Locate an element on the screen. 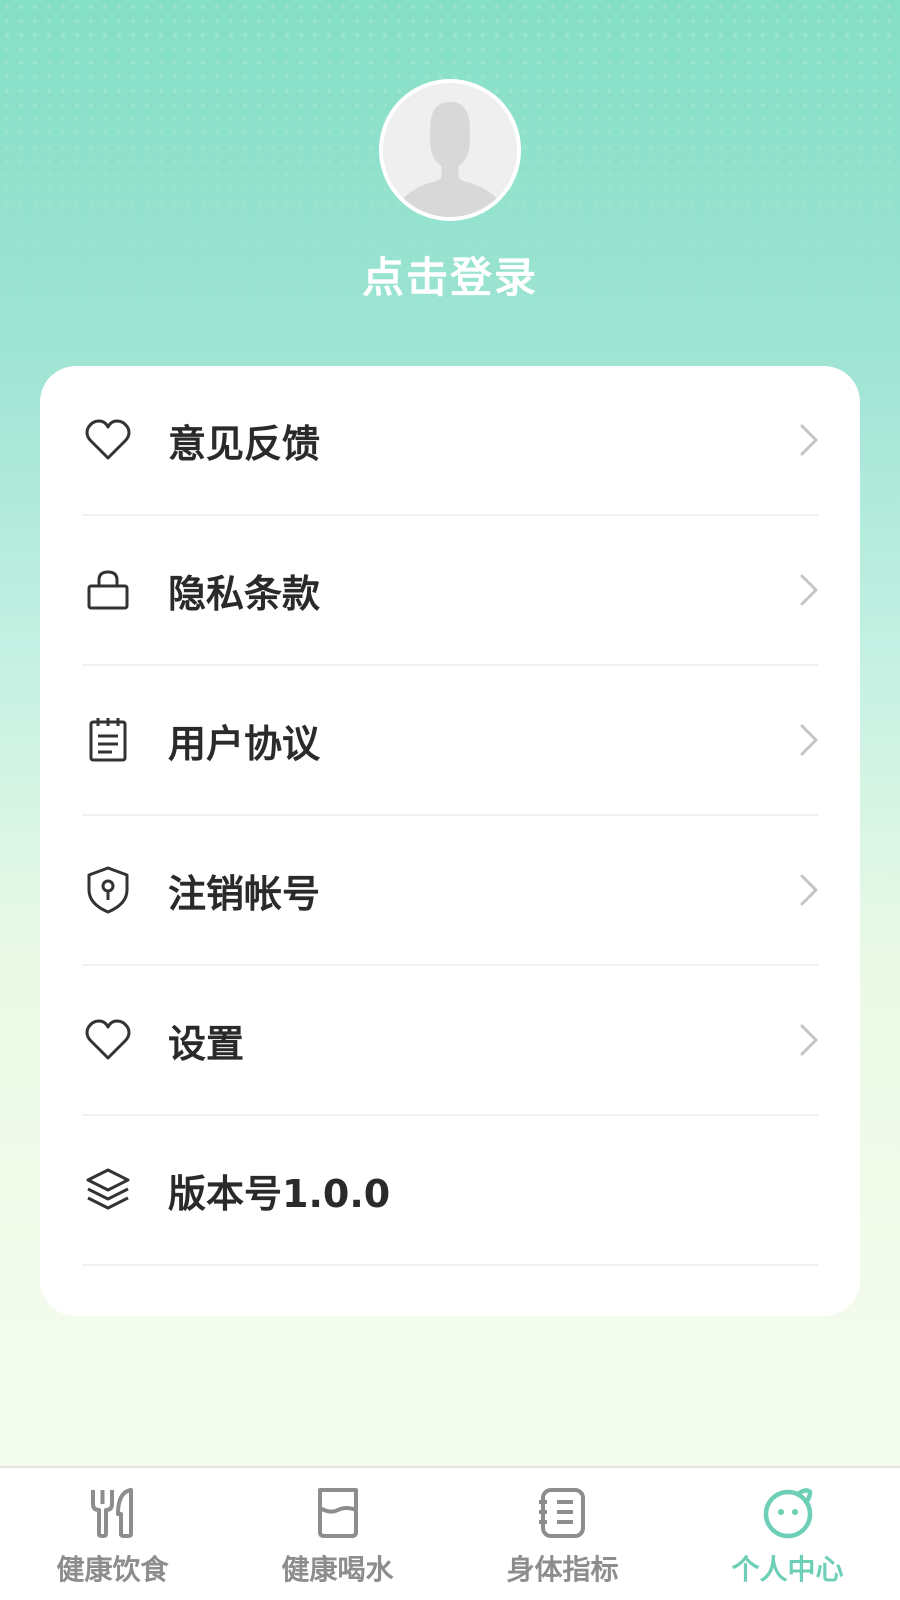  menu-item-user-agreement: 用户协议 is located at coordinates (450, 741).